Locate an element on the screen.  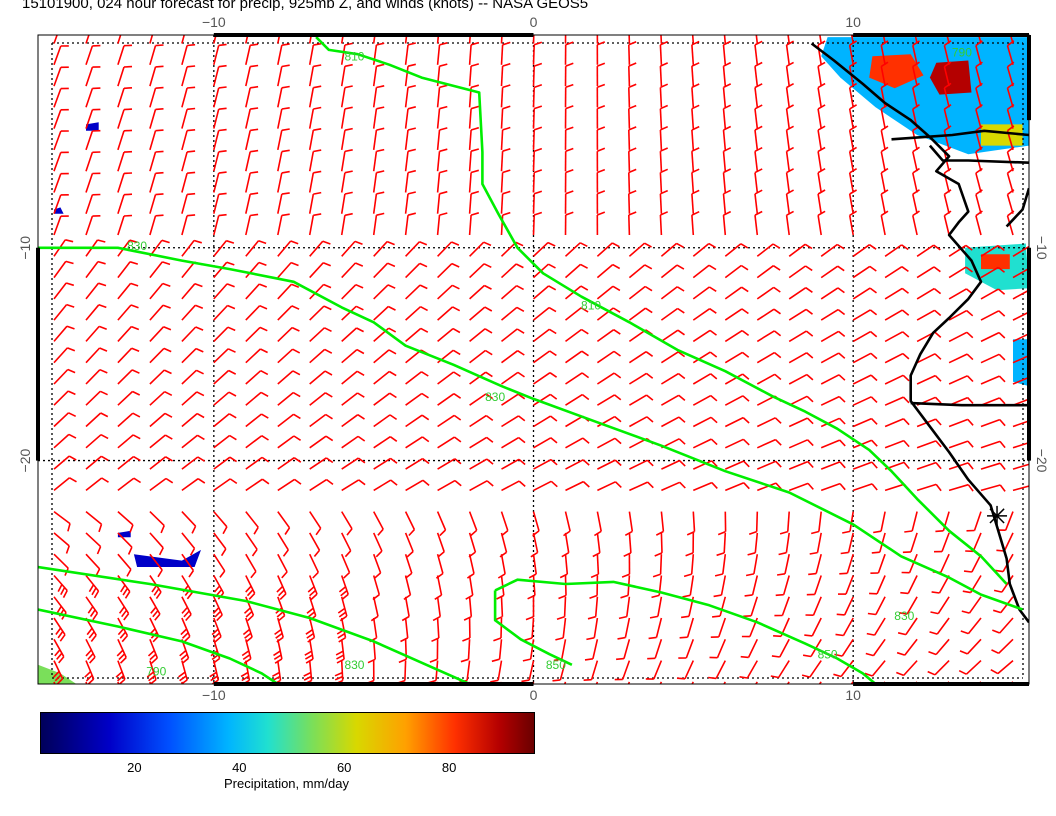
contour-label: 850 is located at coordinates (828, 654).